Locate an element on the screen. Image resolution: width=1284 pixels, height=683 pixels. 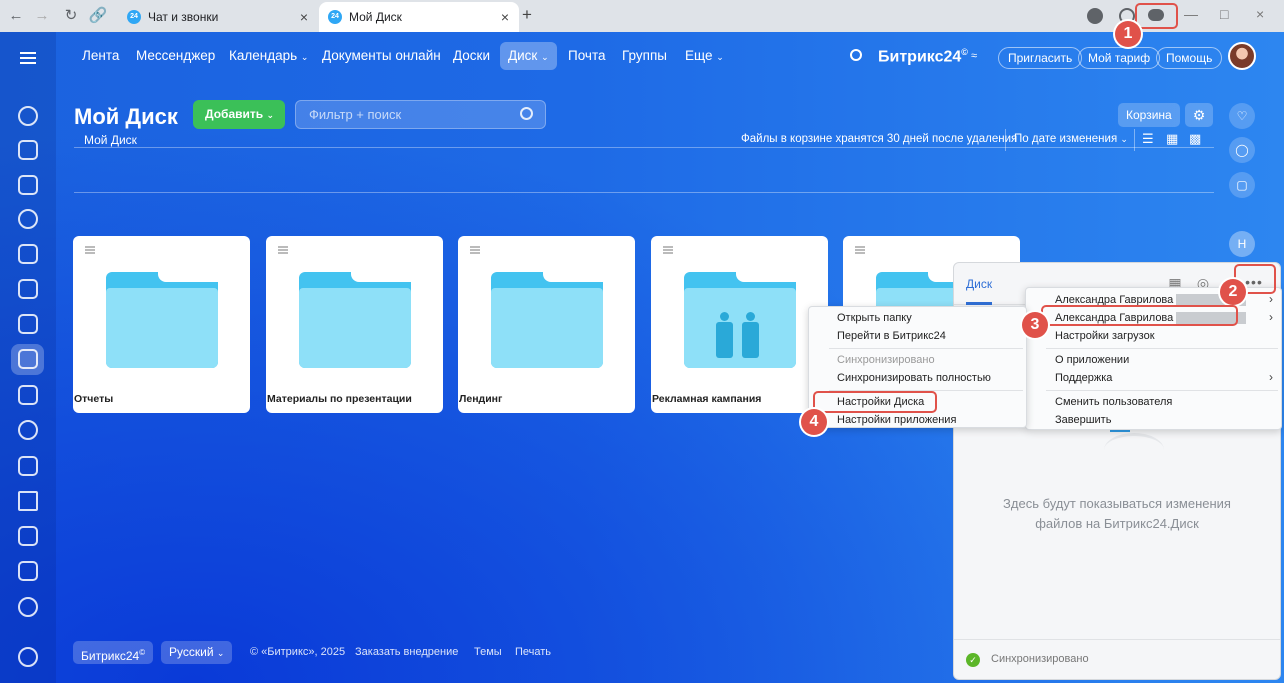
mail-icon is located at coordinates (28, 395).